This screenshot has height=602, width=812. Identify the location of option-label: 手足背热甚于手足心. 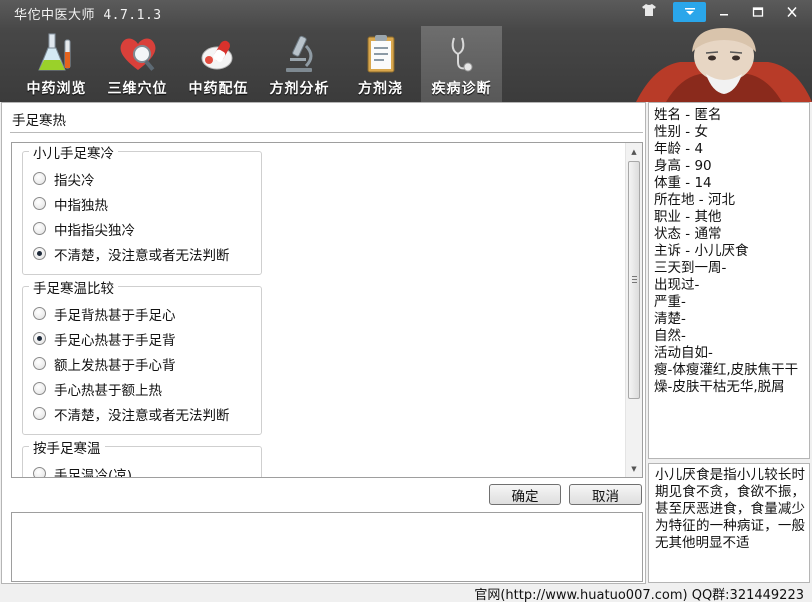
(115, 315).